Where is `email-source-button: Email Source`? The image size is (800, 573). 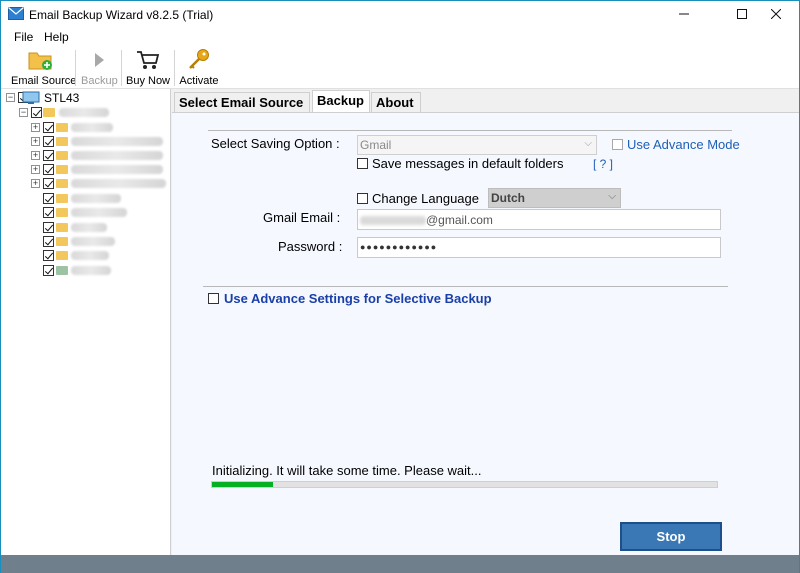
email-source-button: Email Source is located at coordinates (43, 68).